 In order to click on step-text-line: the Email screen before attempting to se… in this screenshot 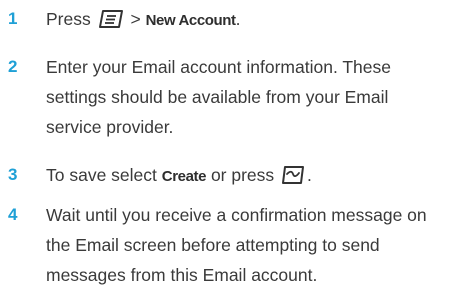, I will do `click(213, 245)`.